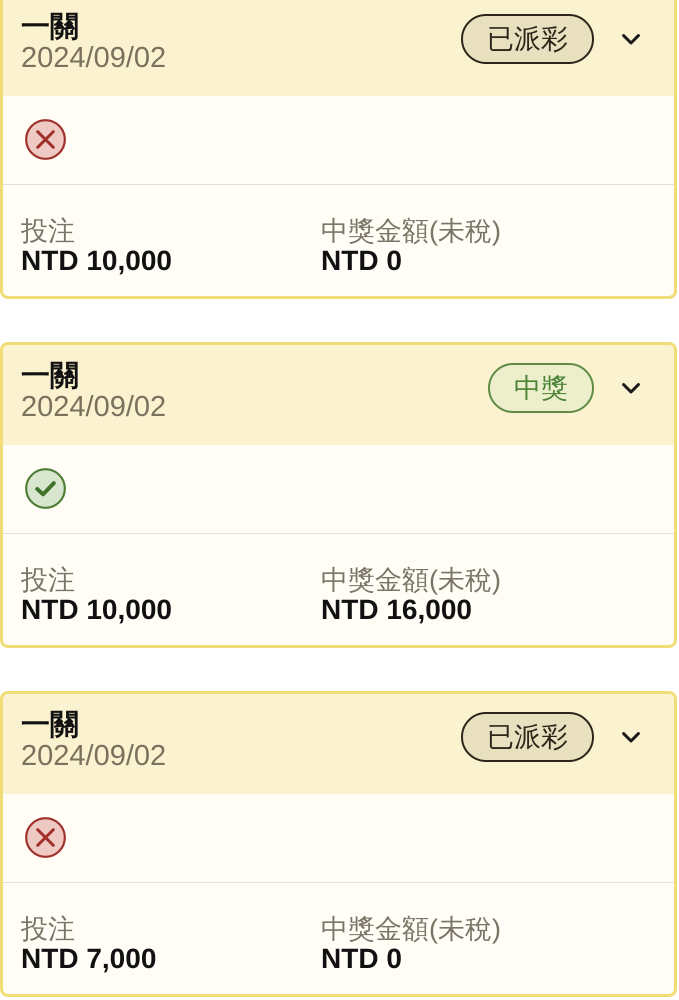  Describe the element at coordinates (397, 610) in the screenshot. I see `stat-value: NTD 16,000` at that location.